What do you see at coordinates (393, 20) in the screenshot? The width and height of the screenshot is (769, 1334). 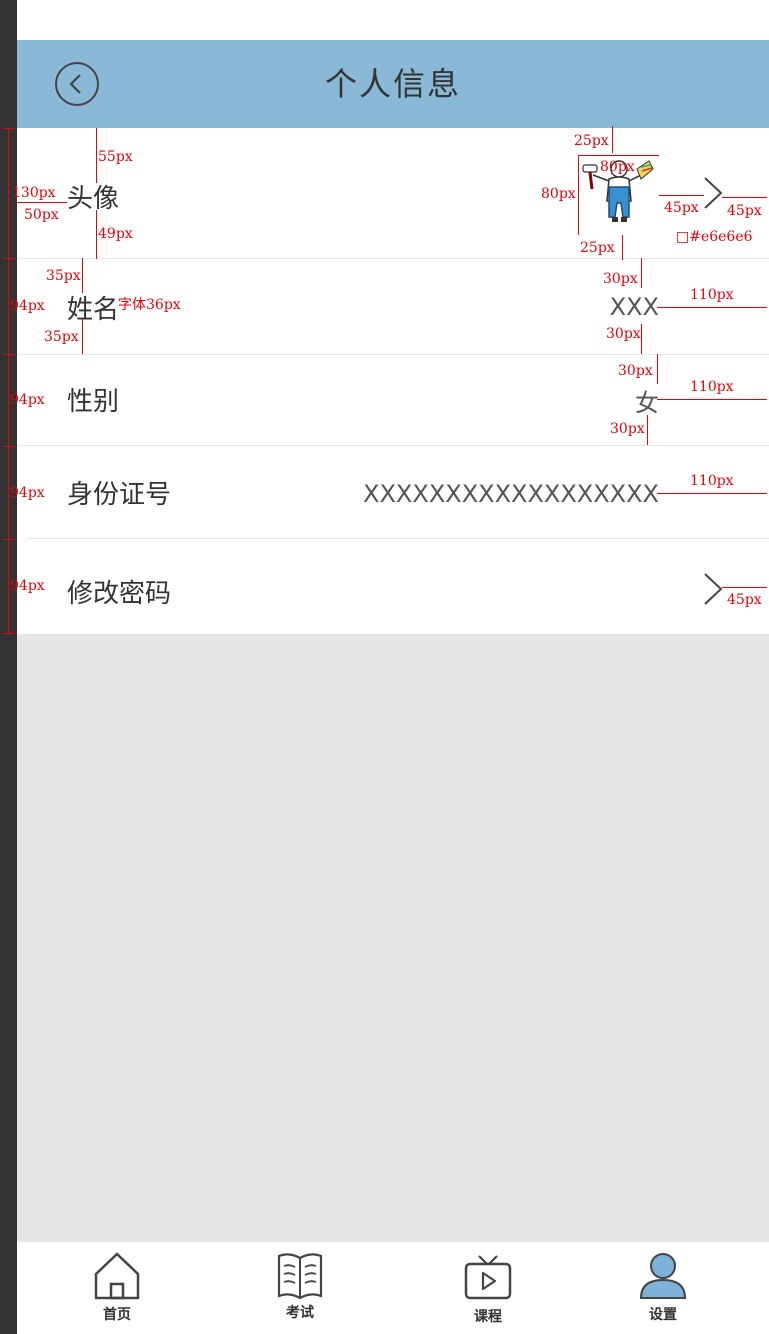 I see `status-bar` at bounding box center [393, 20].